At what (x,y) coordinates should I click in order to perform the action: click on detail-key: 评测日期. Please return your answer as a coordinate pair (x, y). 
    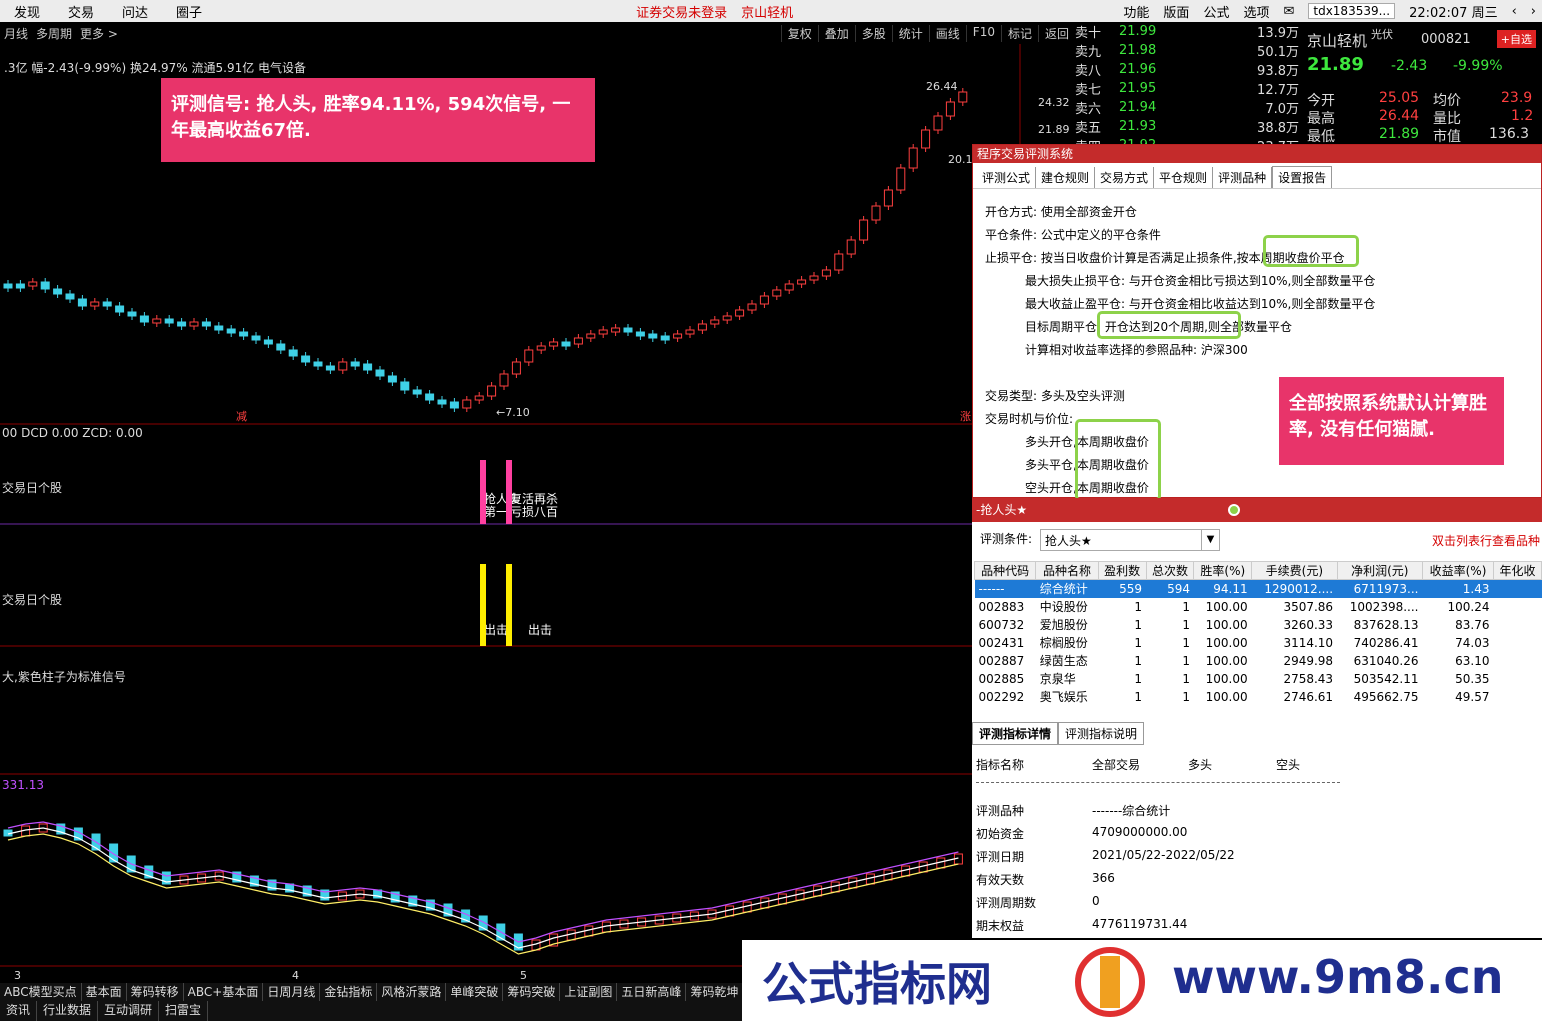
    Looking at the image, I should click on (1000, 857).